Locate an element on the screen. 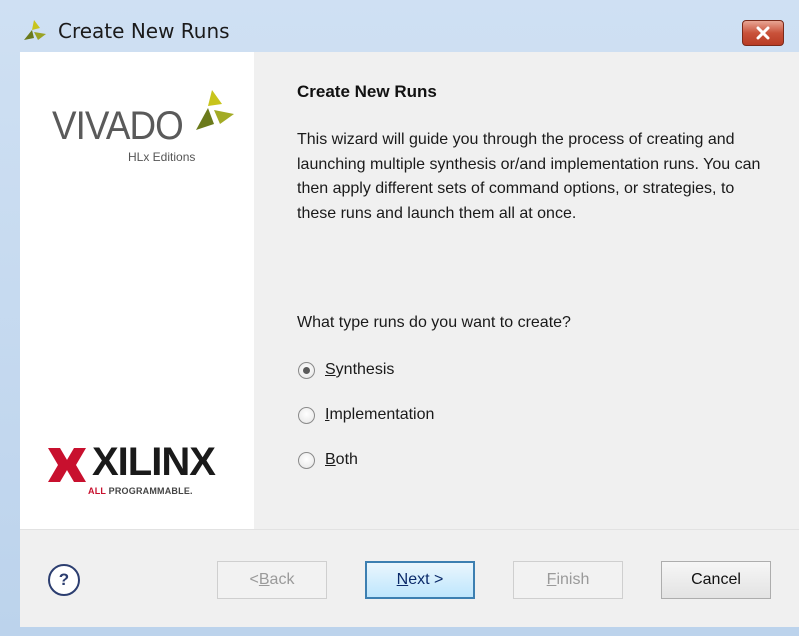 The image size is (799, 636). window-title: Create New Runs is located at coordinates (144, 31).